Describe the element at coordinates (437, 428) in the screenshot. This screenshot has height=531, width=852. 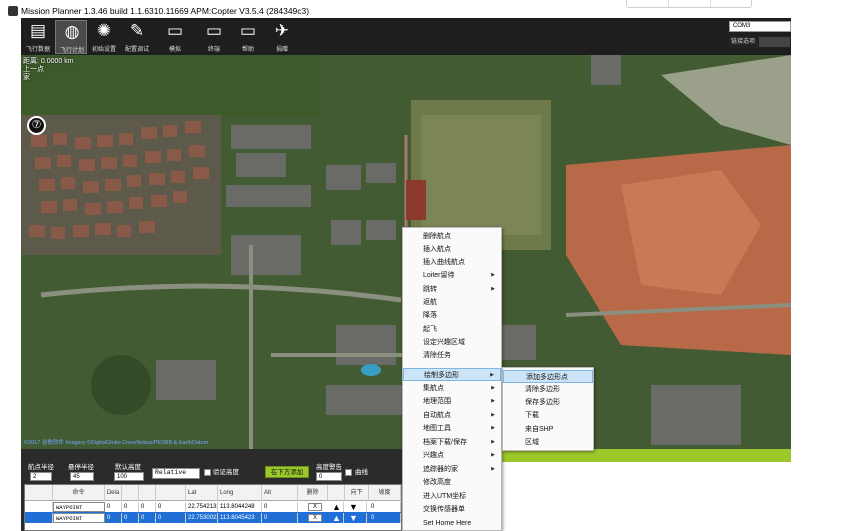
I see `menu-item-label: 地图工具` at that location.